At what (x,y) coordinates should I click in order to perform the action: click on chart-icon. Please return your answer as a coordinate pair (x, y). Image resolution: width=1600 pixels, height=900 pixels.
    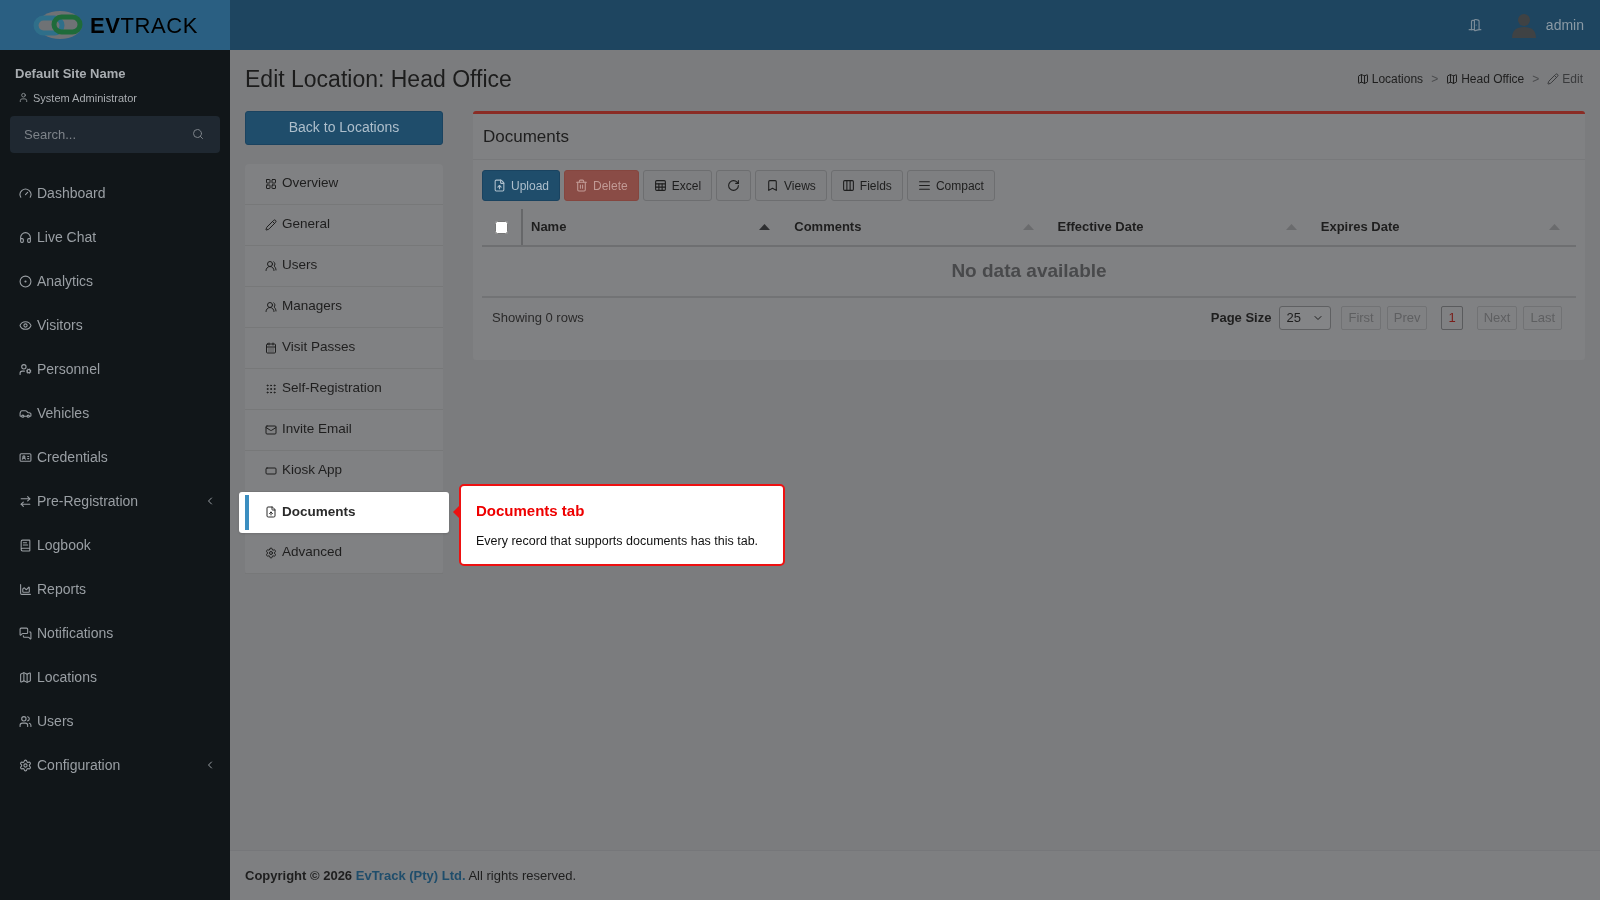
    Looking at the image, I should click on (25, 589).